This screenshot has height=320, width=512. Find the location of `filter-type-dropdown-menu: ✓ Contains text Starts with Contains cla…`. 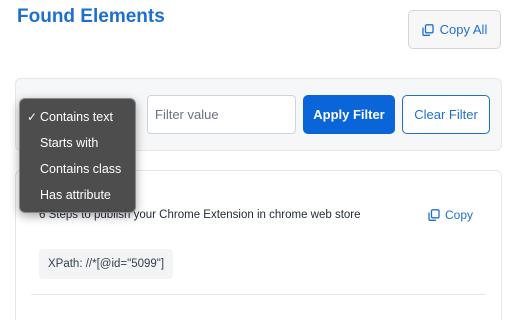

filter-type-dropdown-menu: ✓ Contains text Starts with Contains cla… is located at coordinates (77, 155).